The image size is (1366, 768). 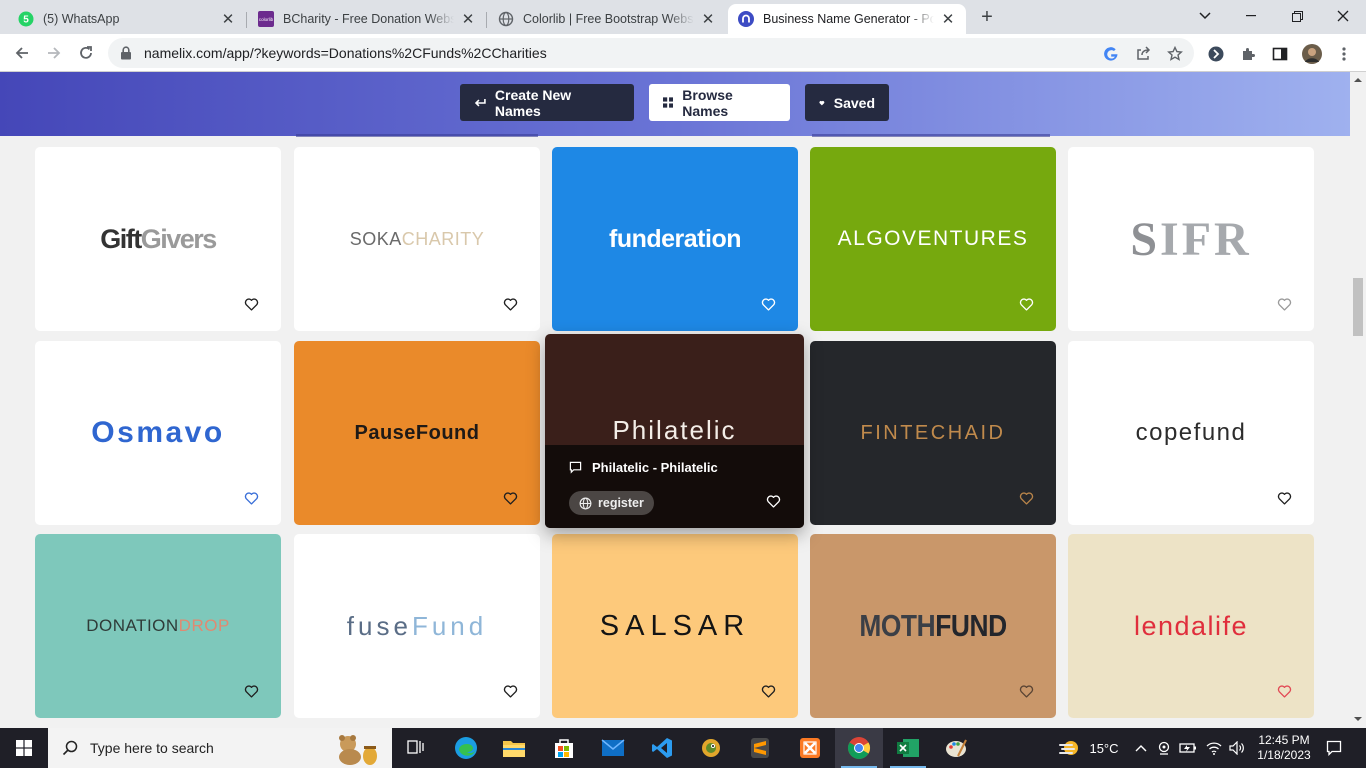 What do you see at coordinates (466, 748) in the screenshot?
I see `taskbar-edge` at bounding box center [466, 748].